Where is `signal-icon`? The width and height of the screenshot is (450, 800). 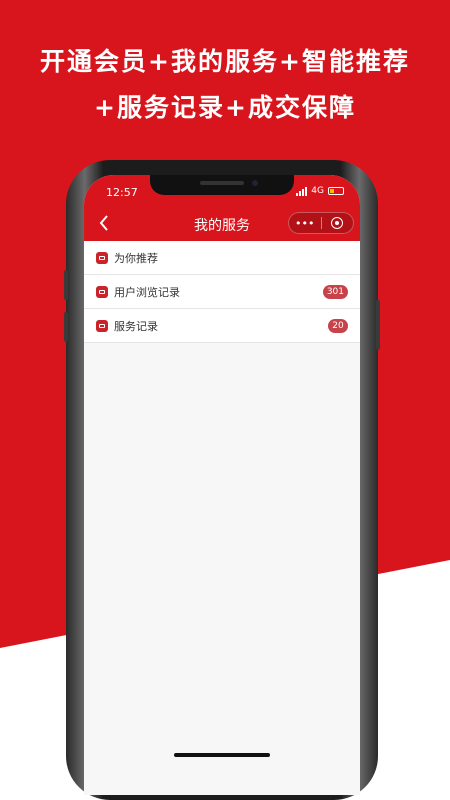 signal-icon is located at coordinates (302, 191).